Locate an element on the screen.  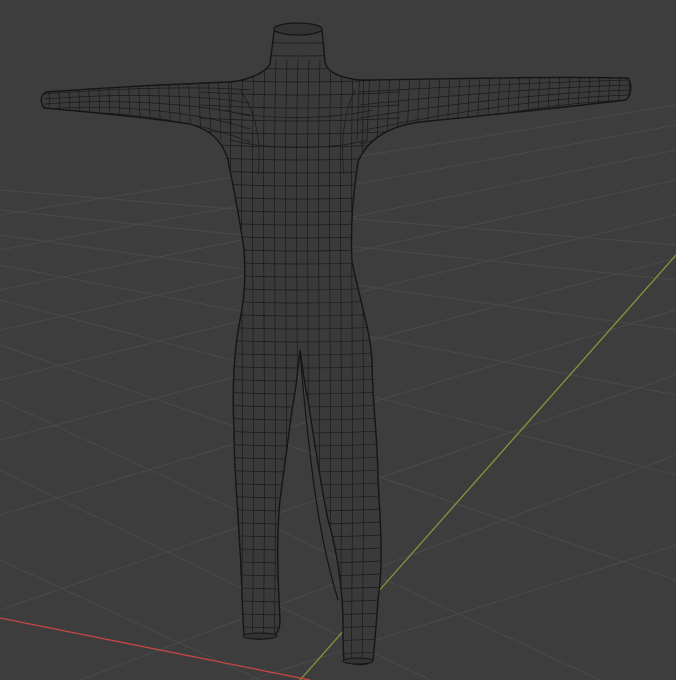
left-ankle-opening is located at coordinates (260, 636).